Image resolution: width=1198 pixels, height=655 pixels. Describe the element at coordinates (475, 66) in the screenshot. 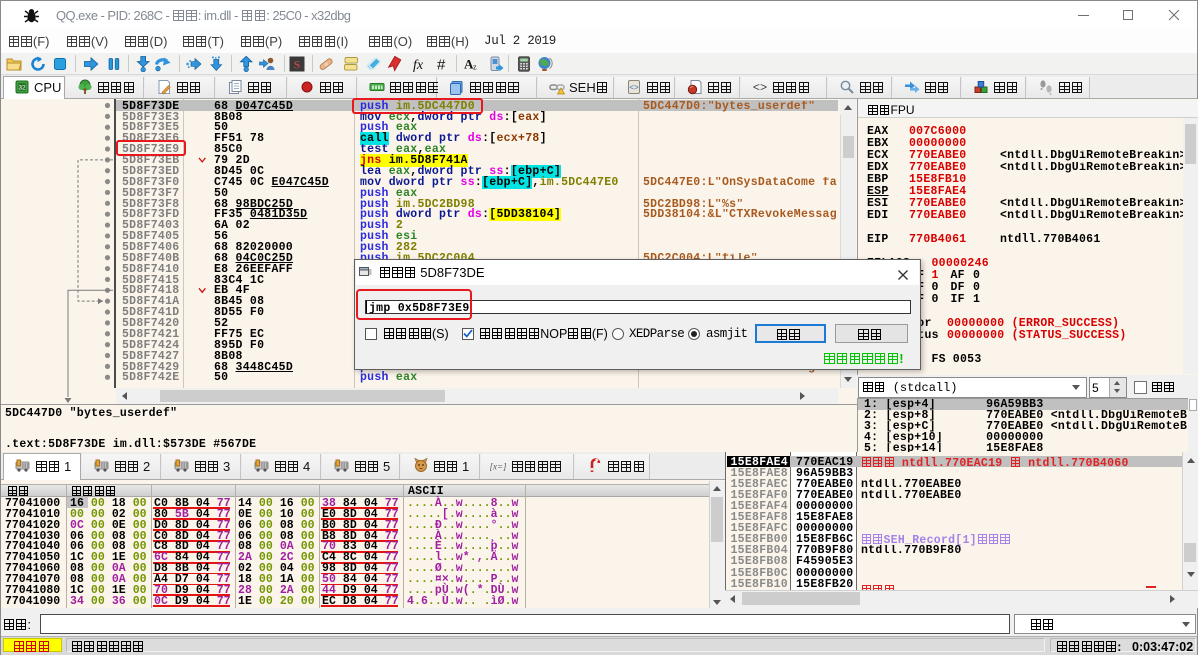

I see `svg-text: z` at that location.